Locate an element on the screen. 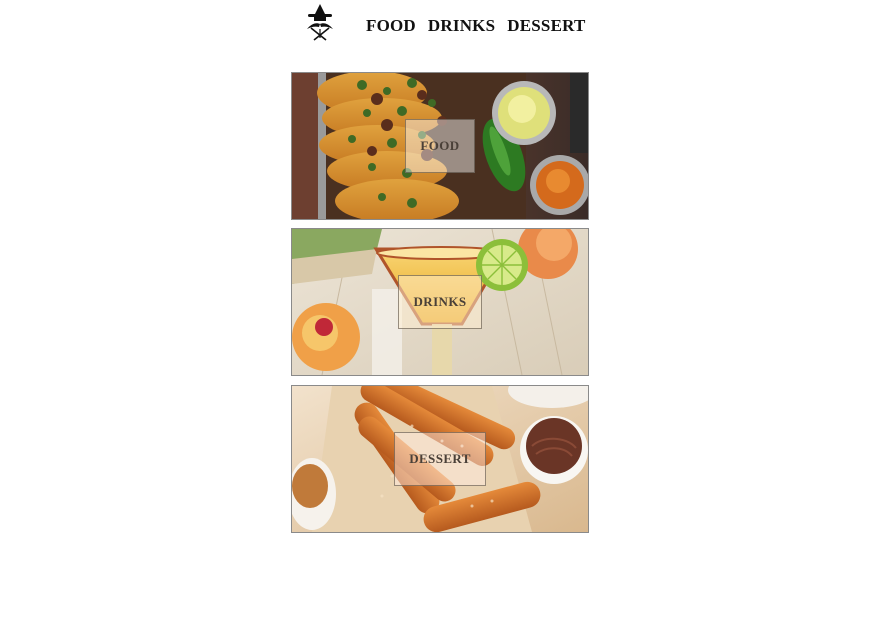 This screenshot has height=634, width=881. site-header: FOOD DRINKS DESSERT is located at coordinates (440, 26).